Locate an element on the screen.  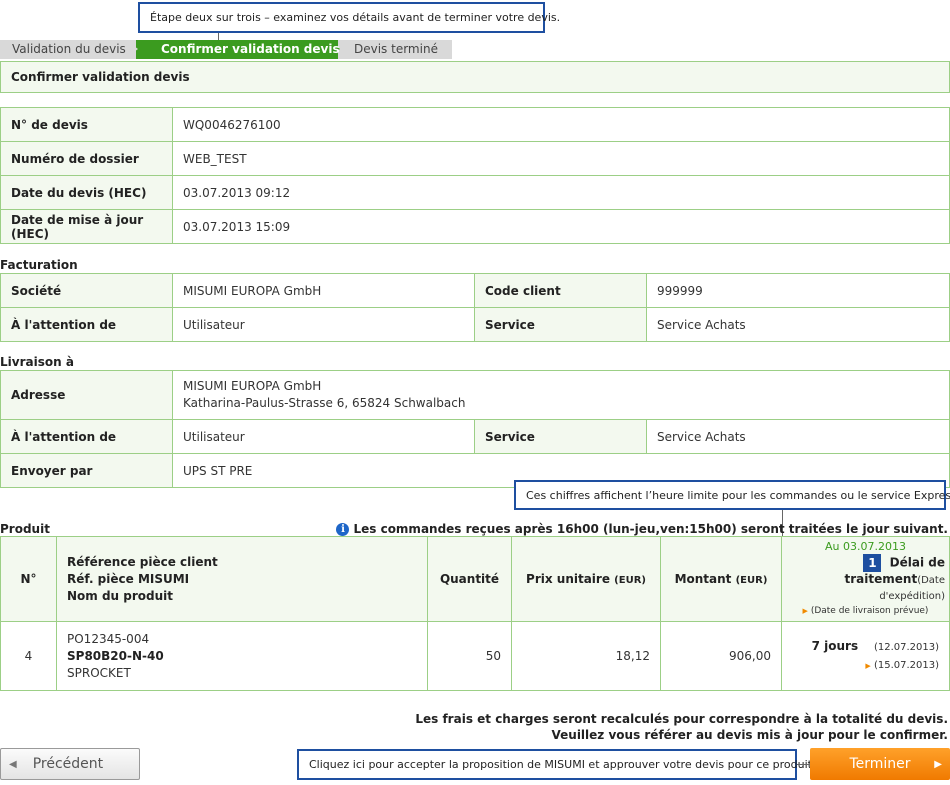
shipping-title: Livraison à is located at coordinates (37, 362).